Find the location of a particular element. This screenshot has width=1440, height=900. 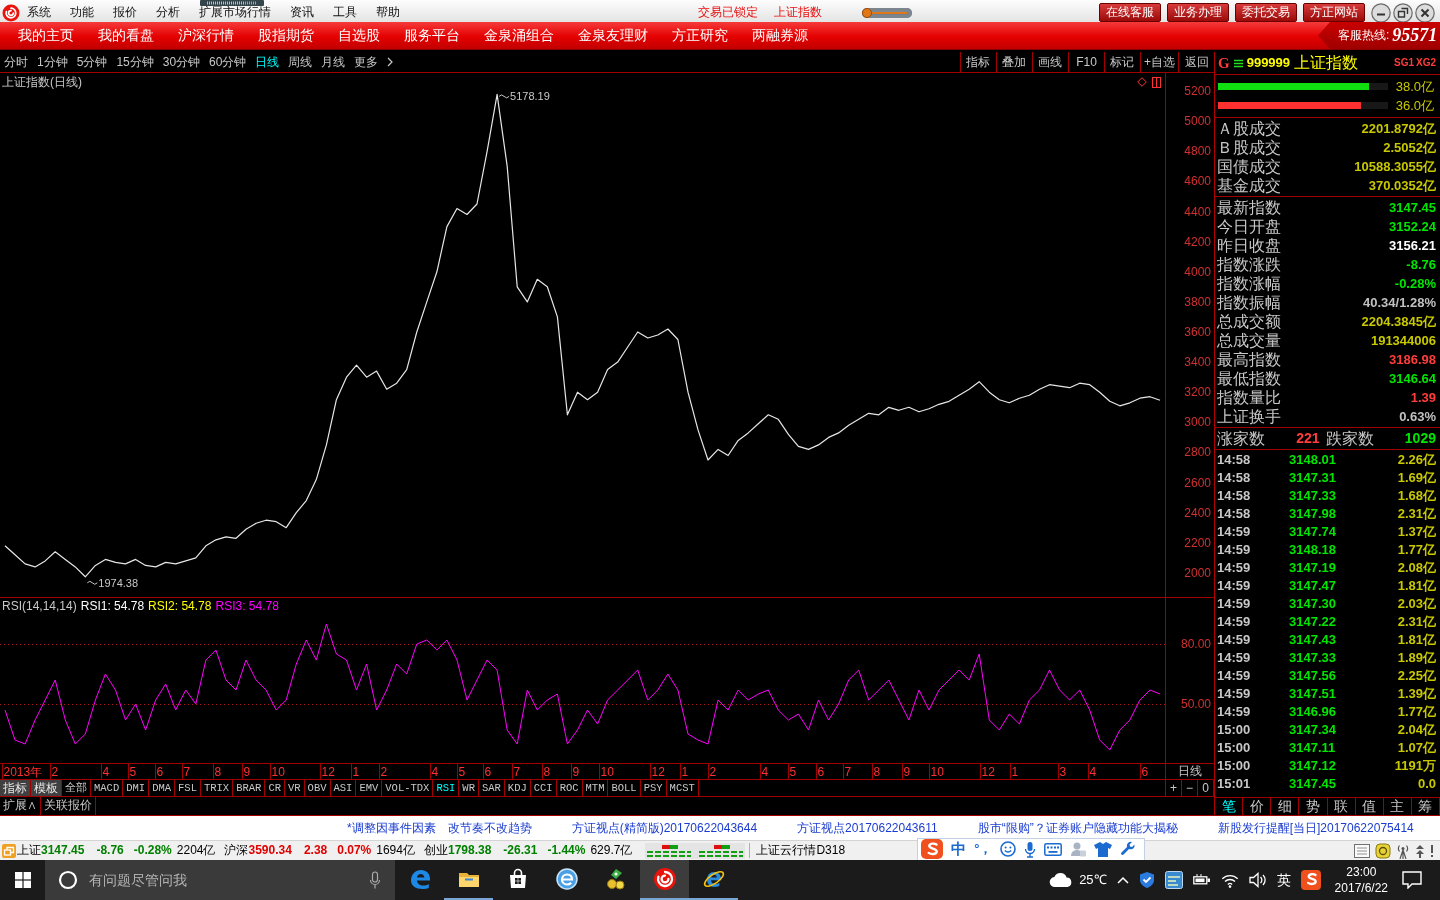

nav-tab: 自选股 is located at coordinates (359, 35).